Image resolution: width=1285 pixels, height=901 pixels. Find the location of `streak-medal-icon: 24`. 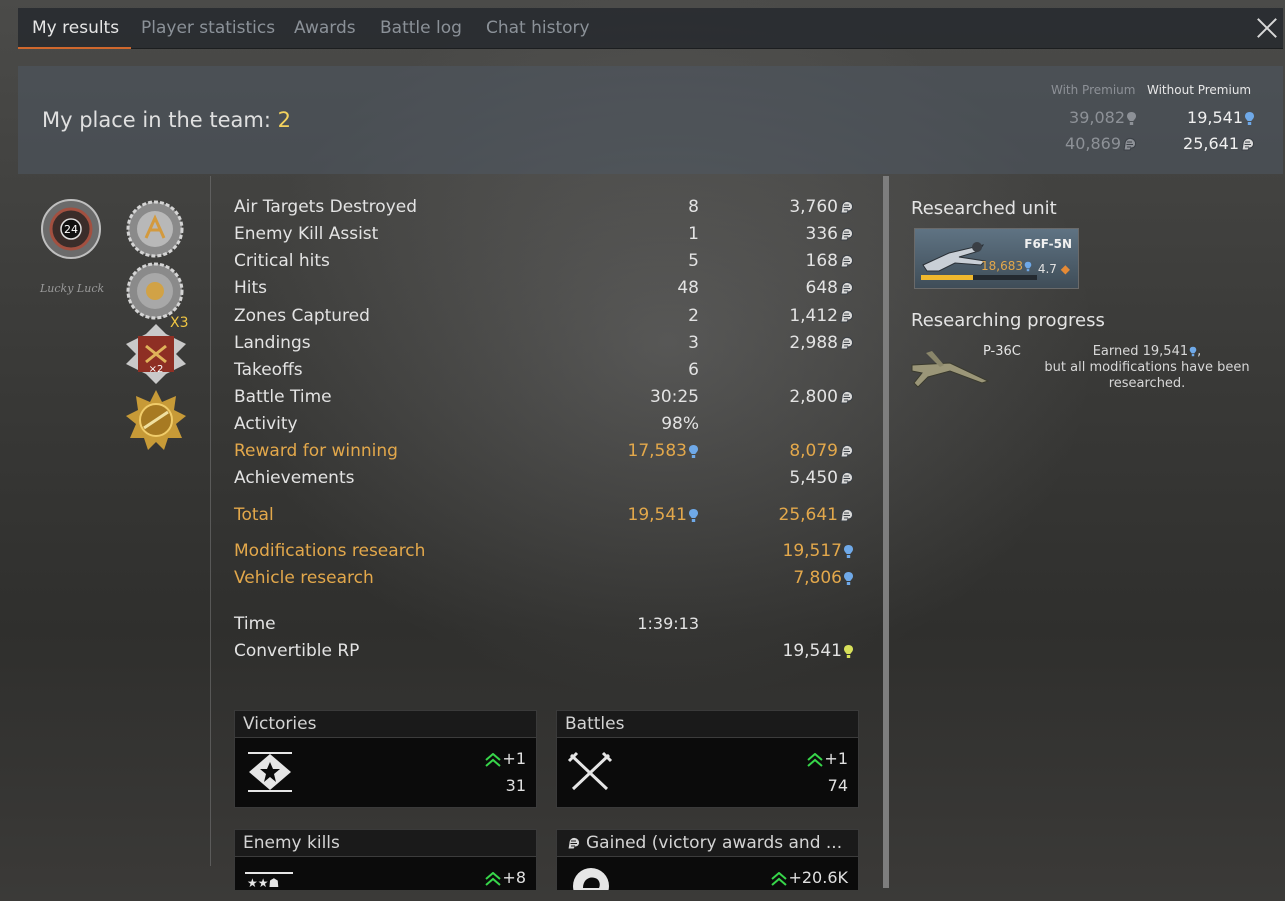

streak-medal-icon: 24 is located at coordinates (71, 229).